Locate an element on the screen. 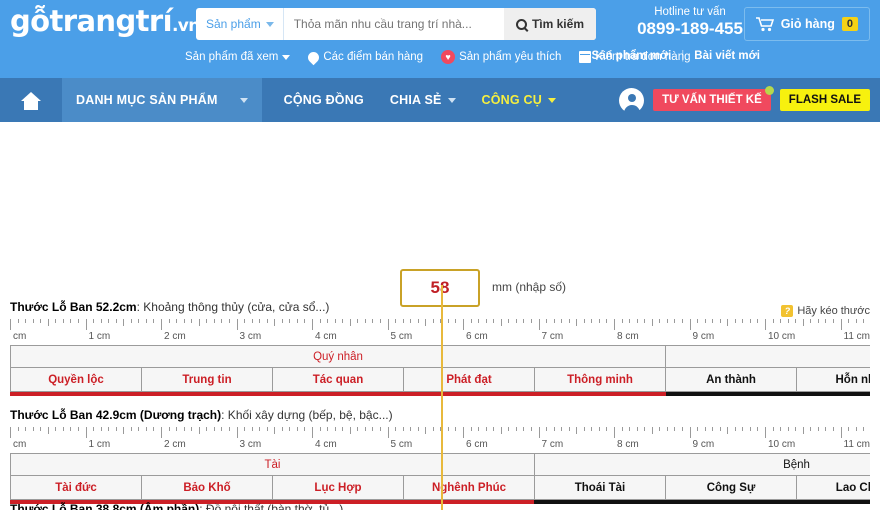 Image resolution: width=880 pixels, height=510 pixels. tick-label: 7 cm is located at coordinates (552, 444).